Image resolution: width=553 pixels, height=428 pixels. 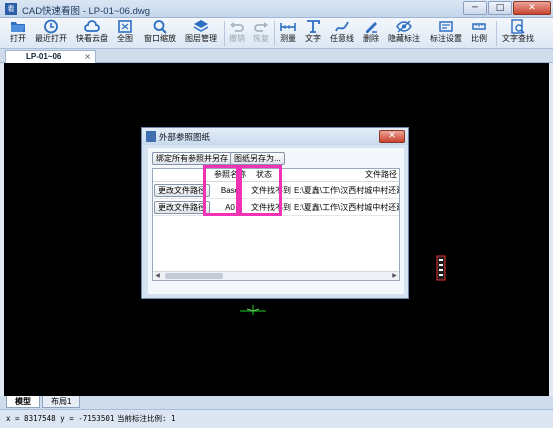 I want to click on scroll-right-icon: ▶, so click(x=394, y=276).